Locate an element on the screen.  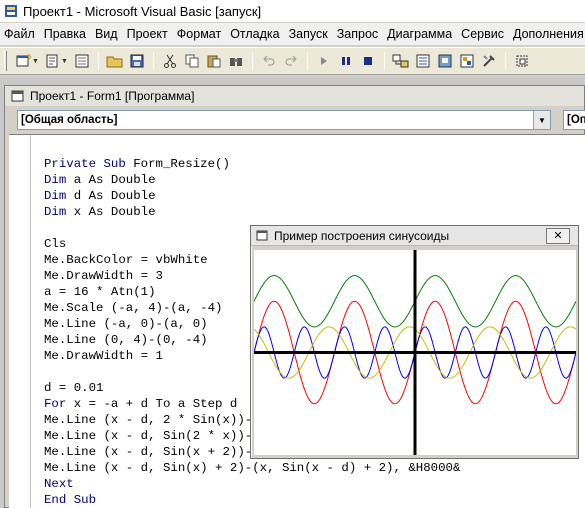
properties-icon is located at coordinates (423, 61).